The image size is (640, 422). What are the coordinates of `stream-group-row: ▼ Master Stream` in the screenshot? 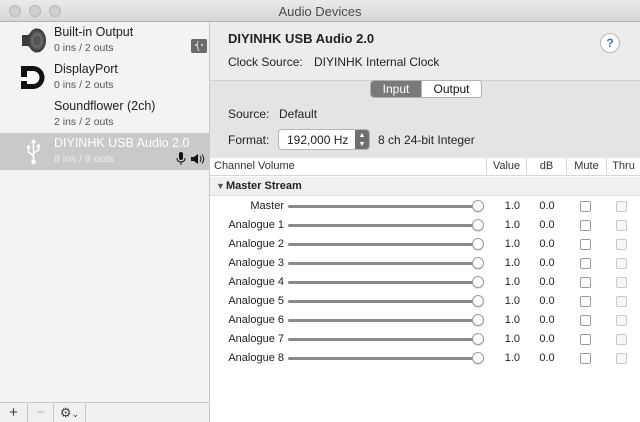 It's located at (425, 186).